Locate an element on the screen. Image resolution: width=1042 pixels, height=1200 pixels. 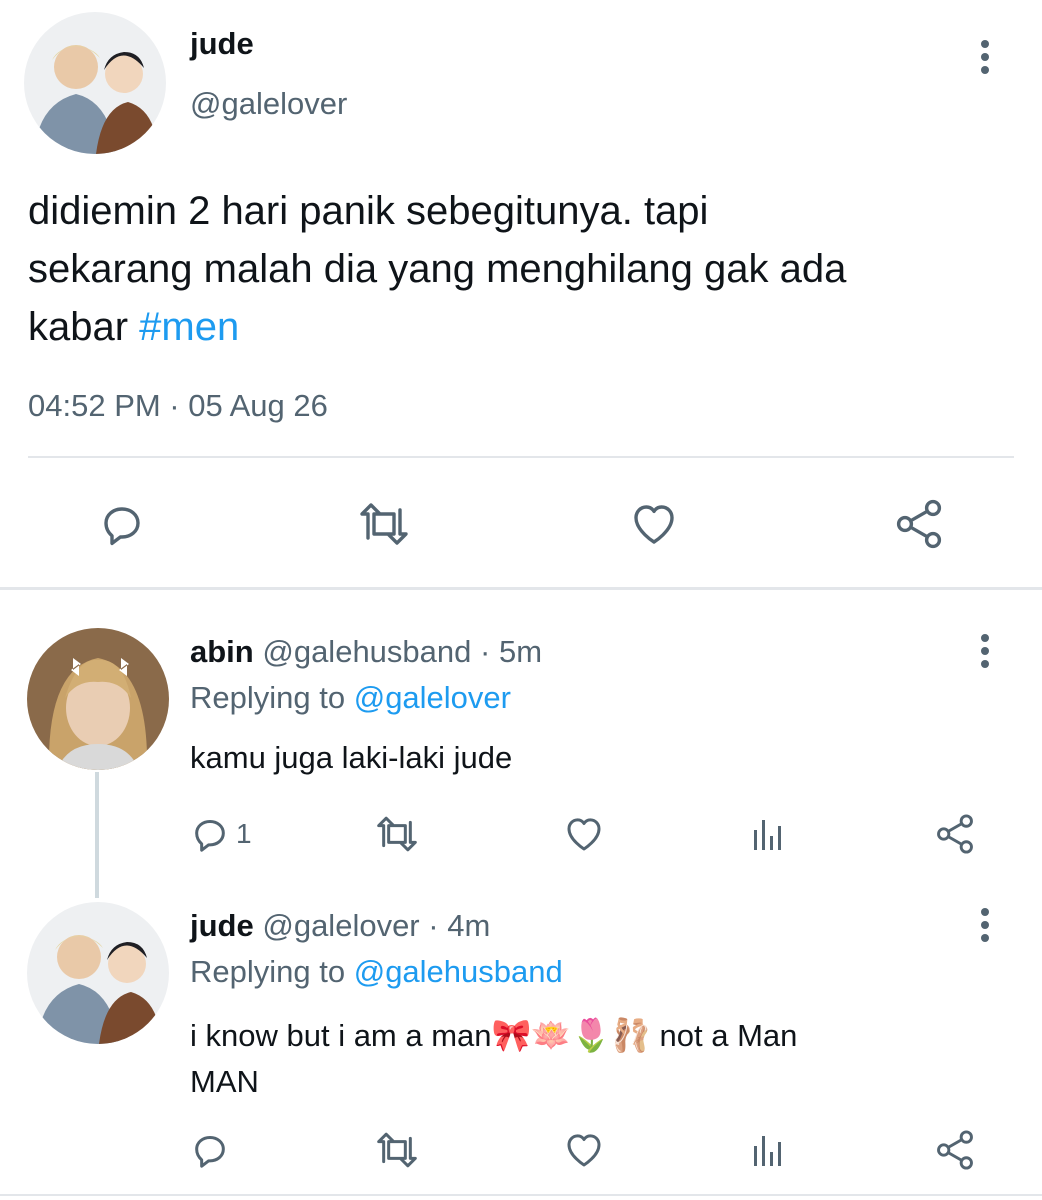
author-handle: @galehusband is located at coordinates (366, 651).